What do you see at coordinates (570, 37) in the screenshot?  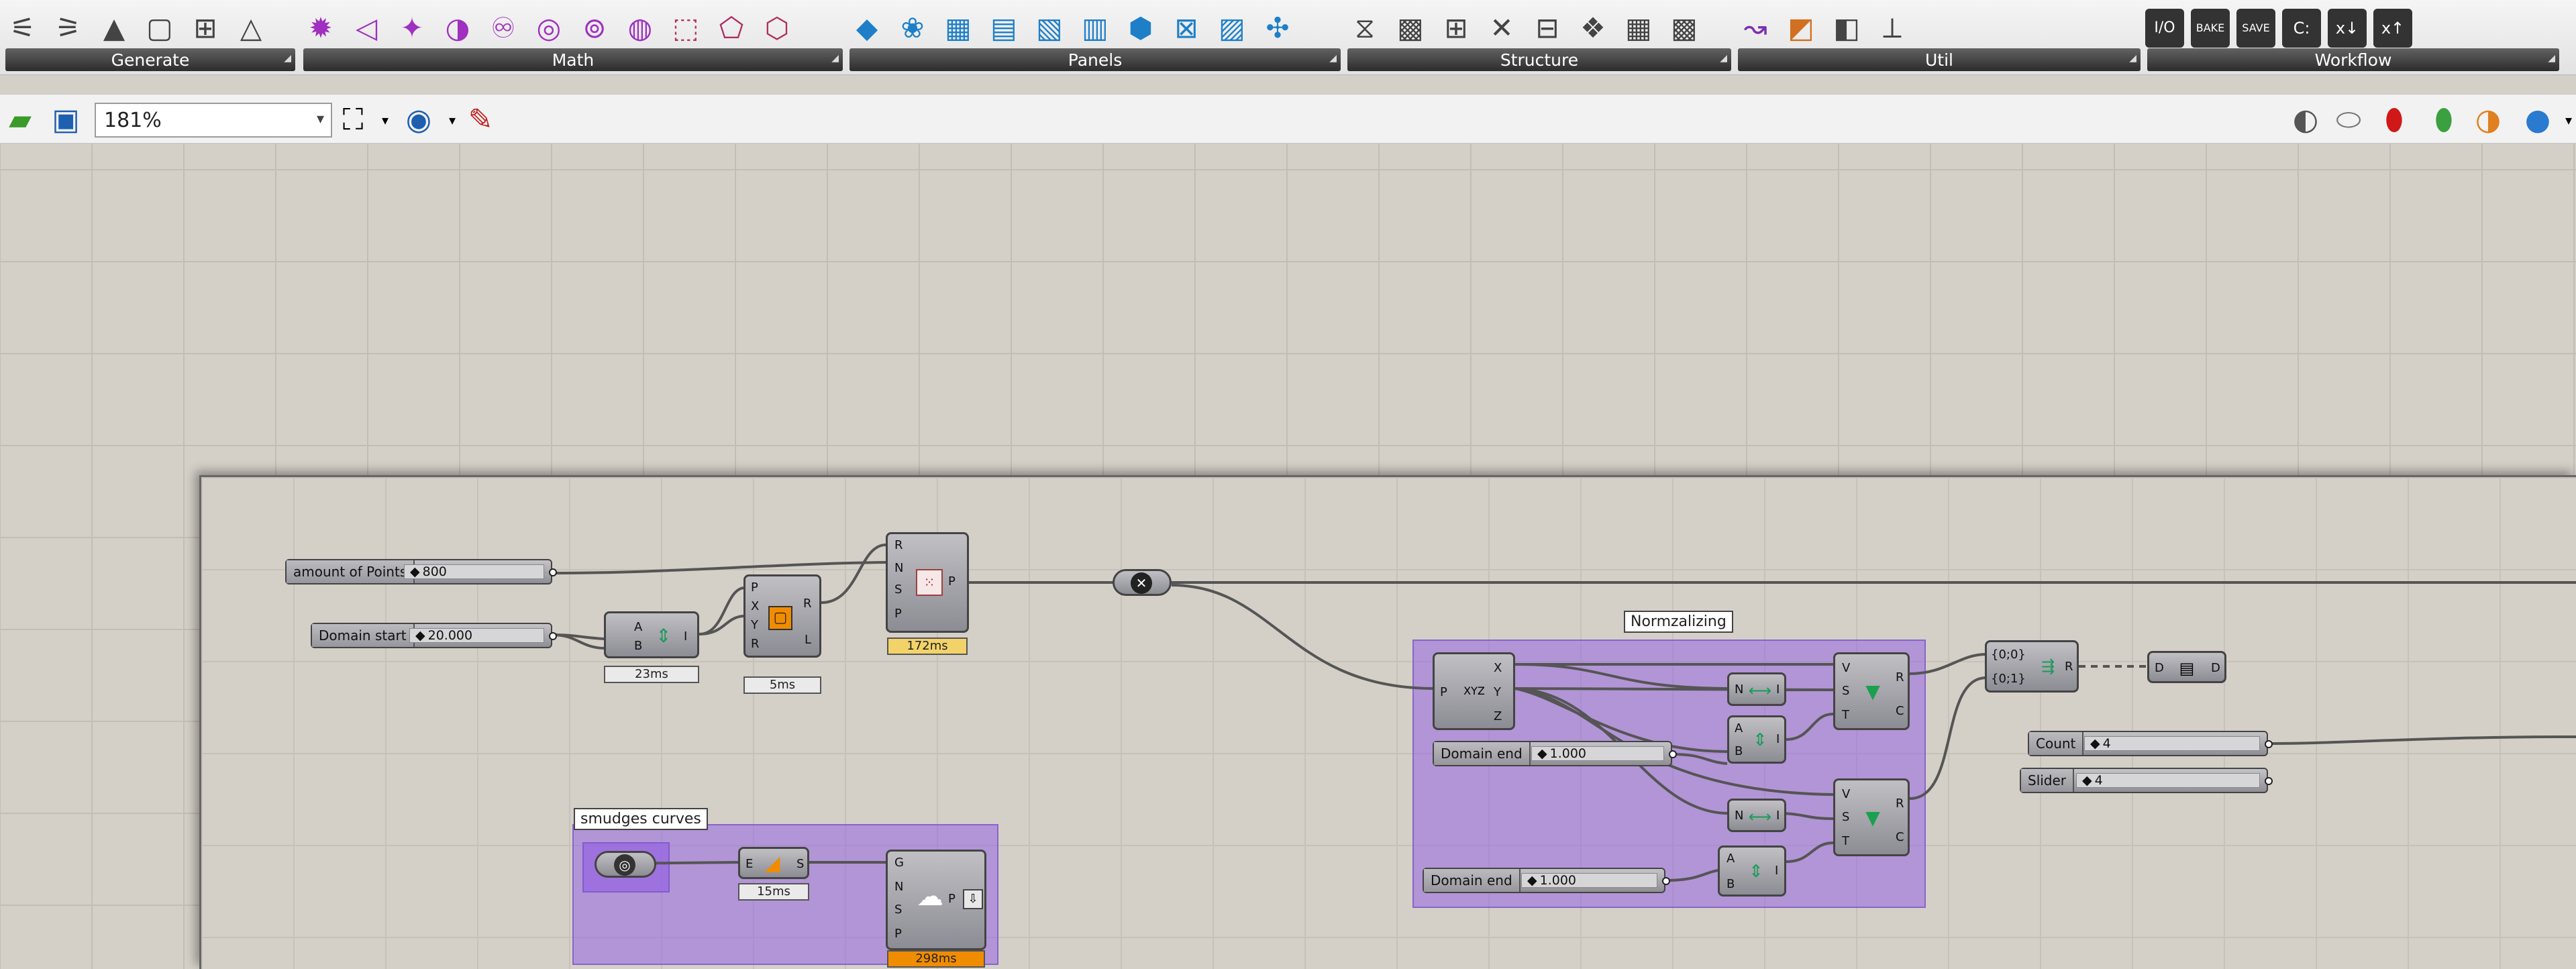 I see `tab-math: ✹ ◁ ✦ ◑ ♾ ◎ ⊚ ◍ ⬚ ⬠ ⬡ Math ◢` at bounding box center [570, 37].